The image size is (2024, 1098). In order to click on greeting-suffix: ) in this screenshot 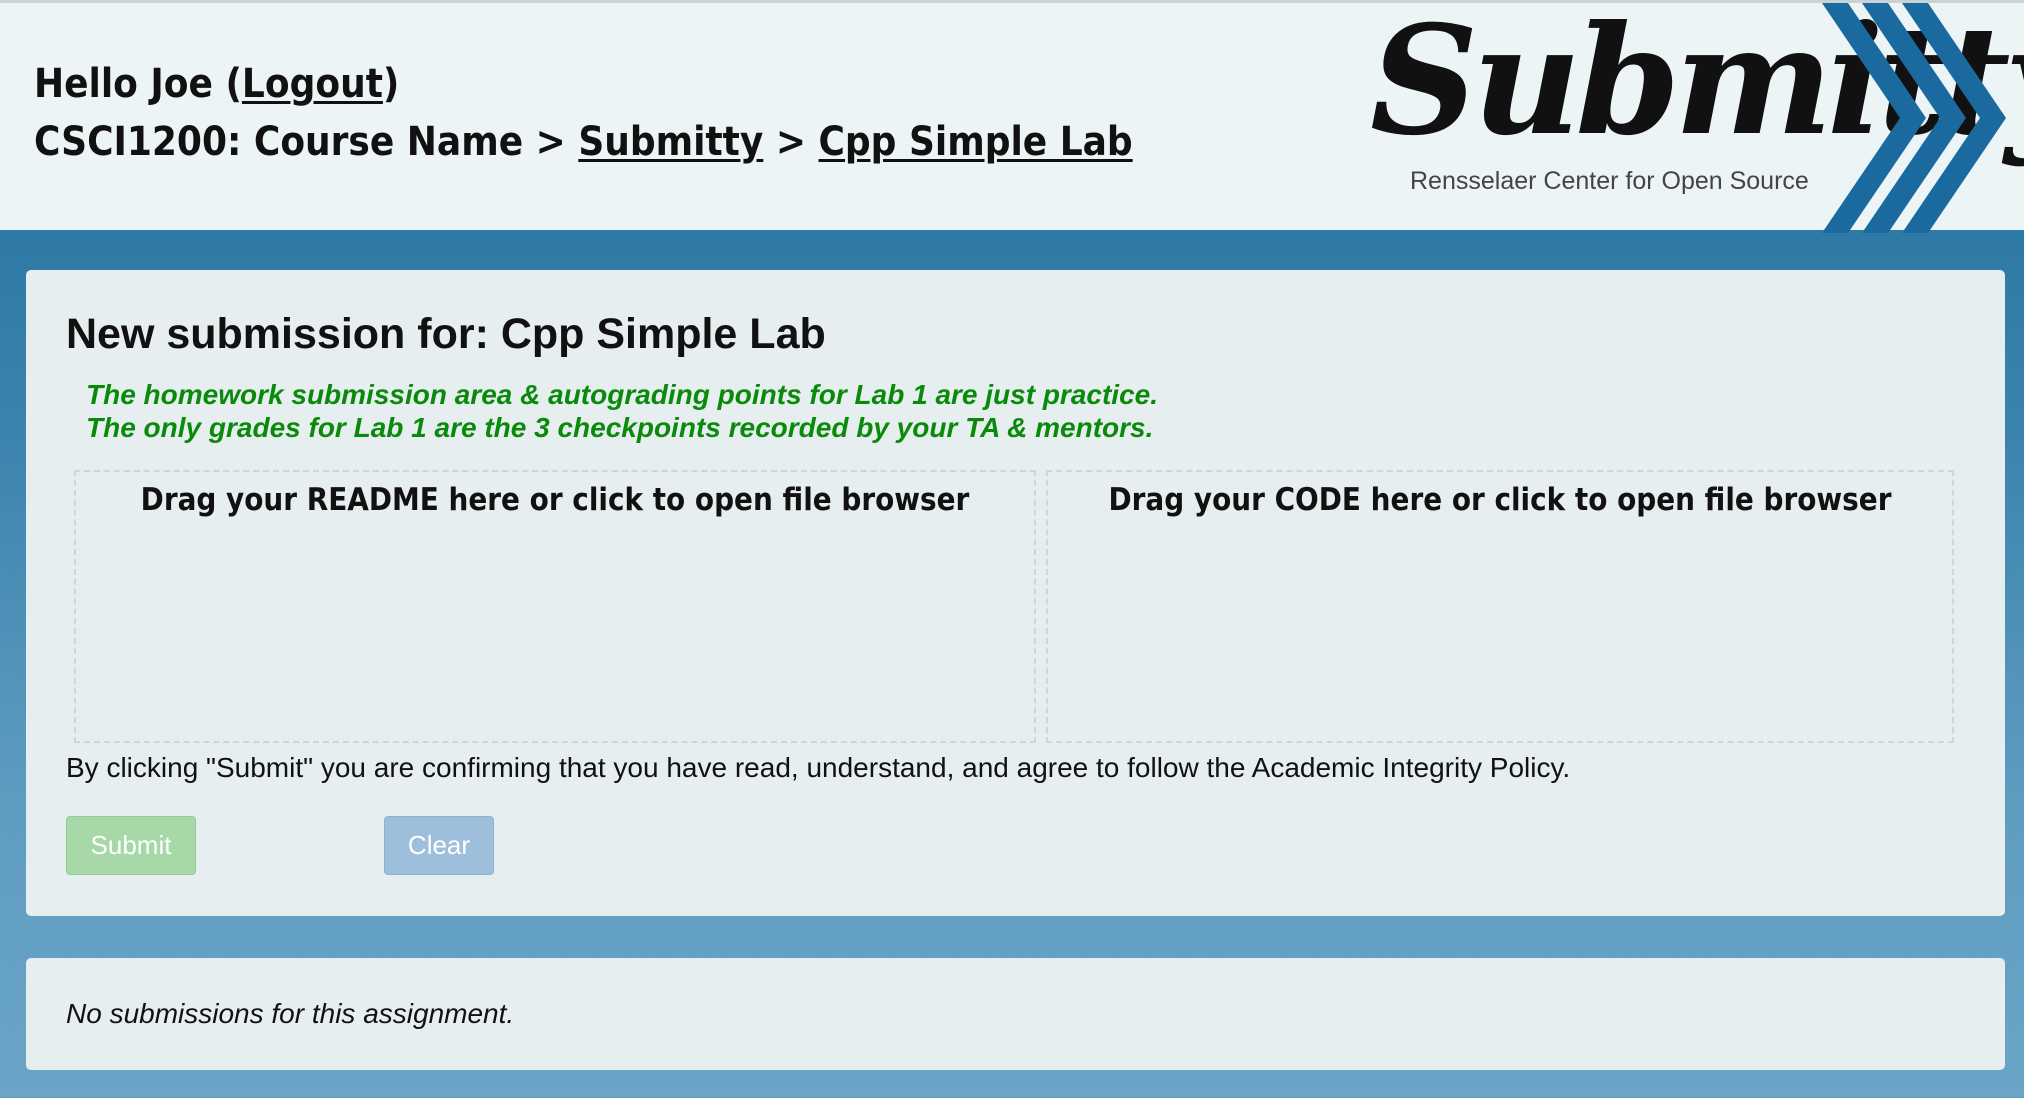, I will do `click(391, 84)`.